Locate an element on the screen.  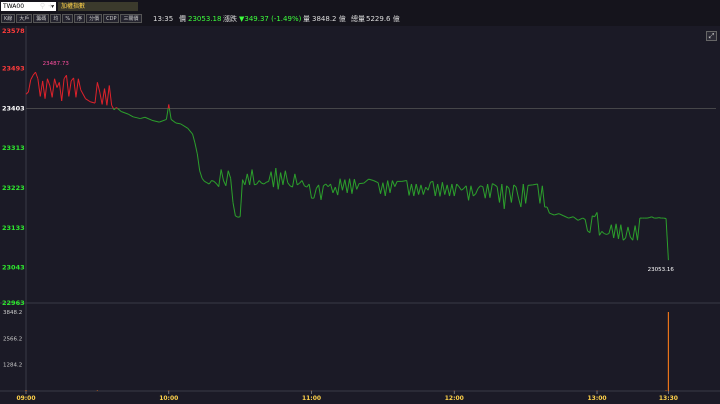
price-axis: 23578 23493 23403 23313 23223 23133 23043 22963 is located at coordinates (13, 167).